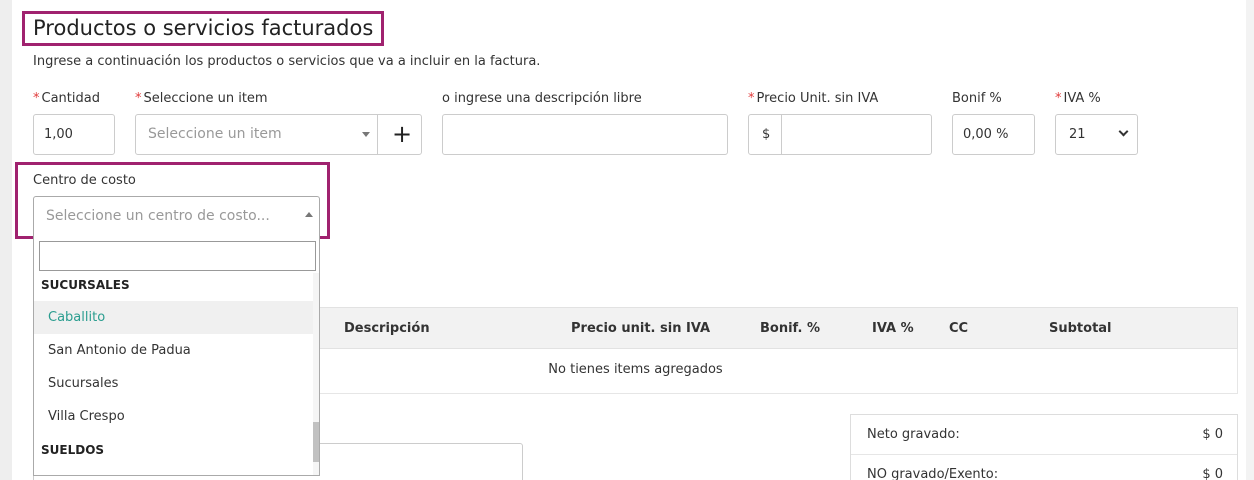 The height and width of the screenshot is (480, 1254). Describe the element at coordinates (813, 98) in the screenshot. I see `precio-label: * Precio Unit. sin IVA` at that location.